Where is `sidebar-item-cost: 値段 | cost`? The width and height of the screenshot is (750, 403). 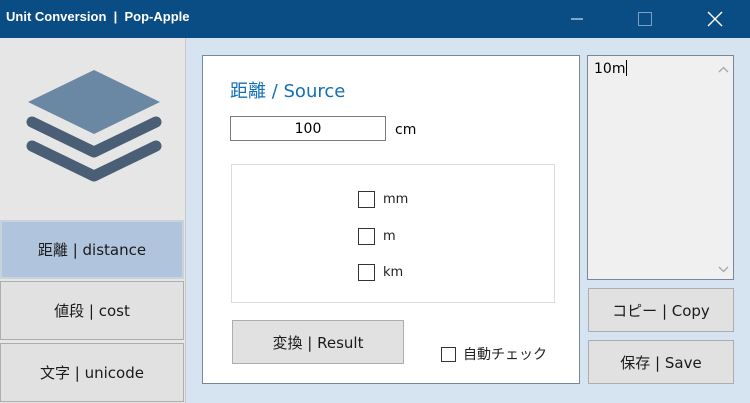
sidebar-item-cost: 値段 | cost is located at coordinates (92, 310).